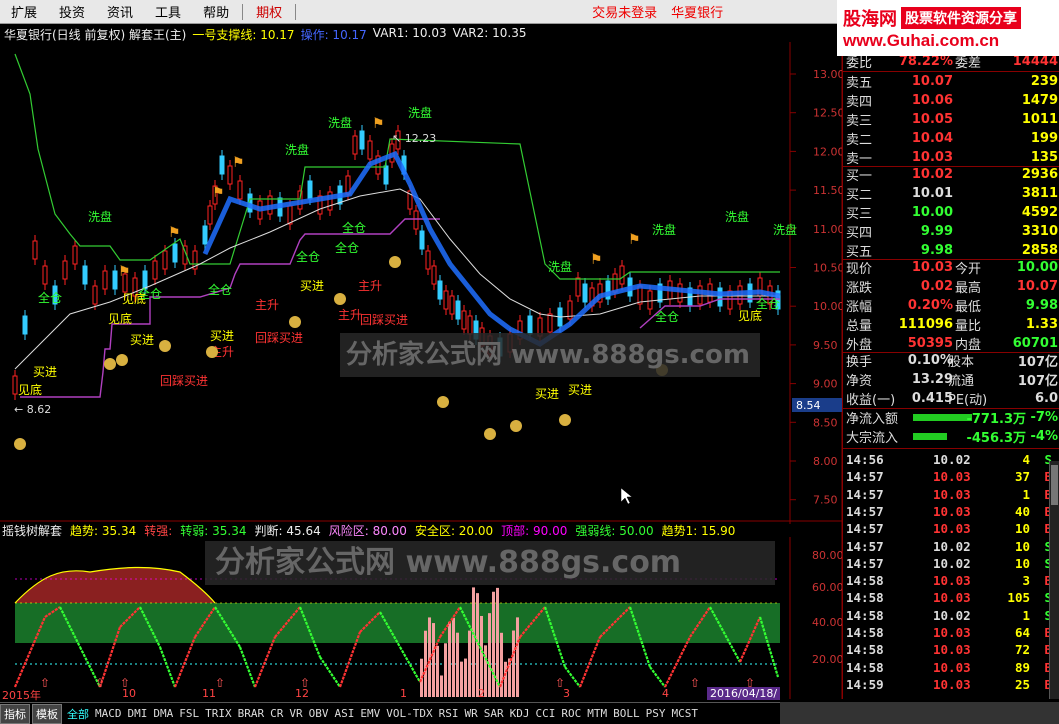 Image resolution: width=1059 pixels, height=724 pixels. I want to click on ask-row: 卖三 10.05 1011, so click(951, 119).